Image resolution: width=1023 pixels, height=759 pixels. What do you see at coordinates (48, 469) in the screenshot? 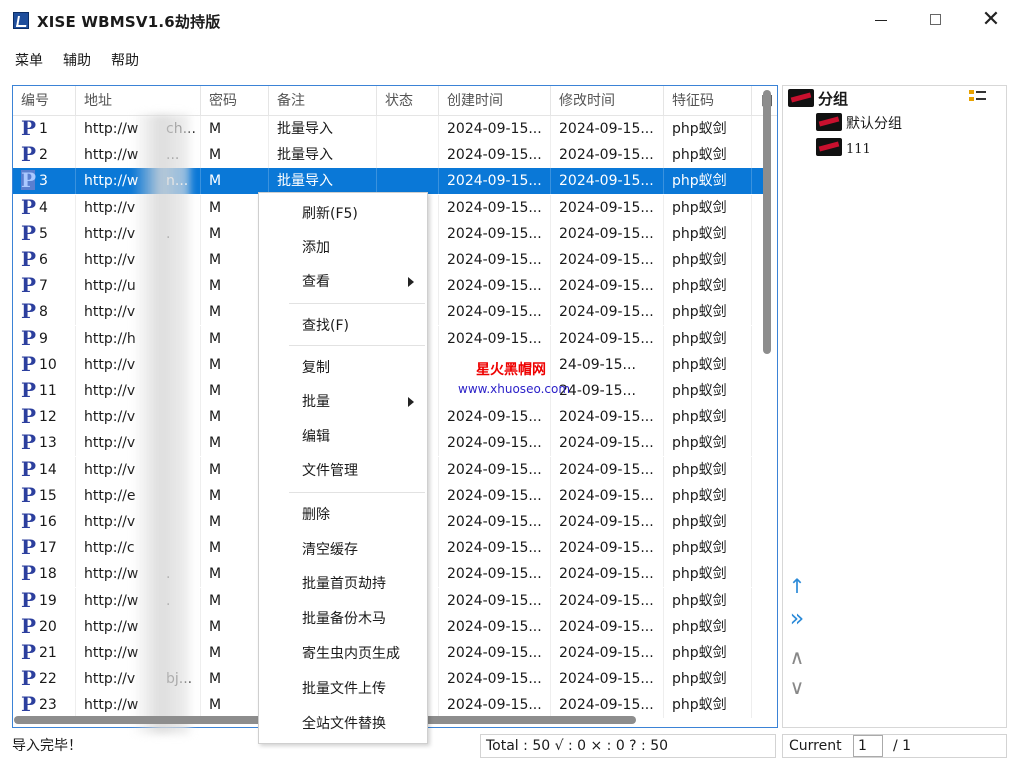
I see `row-id: 14` at bounding box center [48, 469].